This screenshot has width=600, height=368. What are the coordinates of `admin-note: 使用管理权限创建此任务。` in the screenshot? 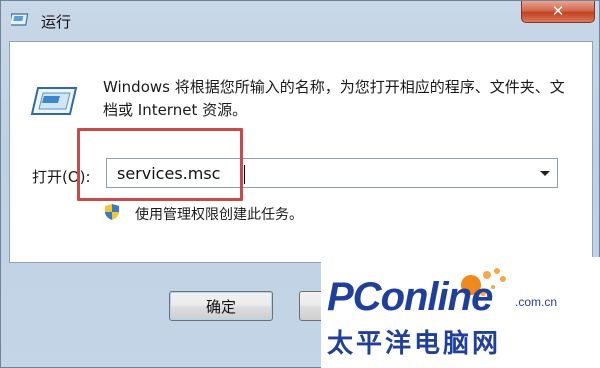 It's located at (219, 215).